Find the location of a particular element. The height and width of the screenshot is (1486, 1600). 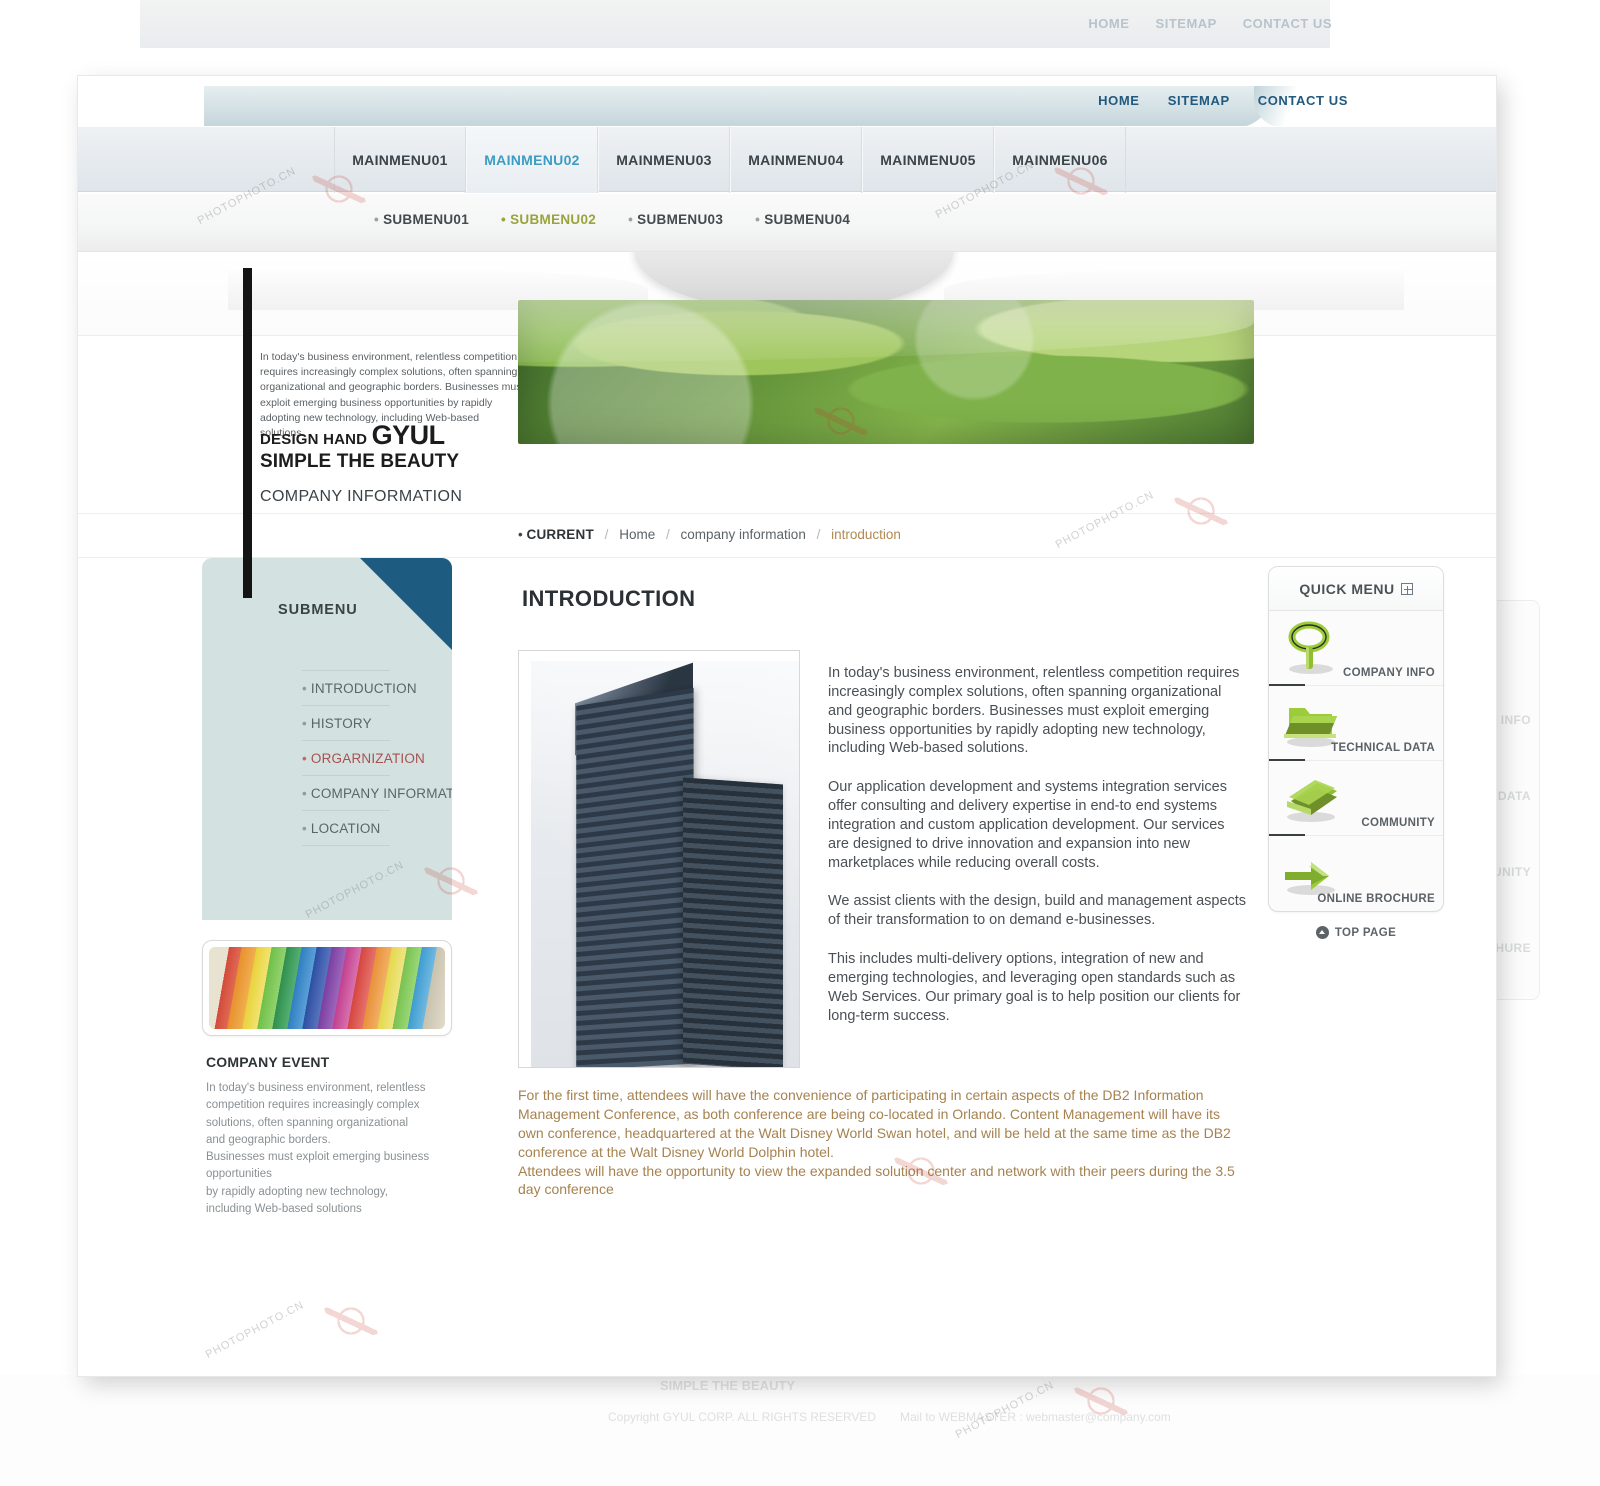

top-nav-home: HOME is located at coordinates (1118, 100).